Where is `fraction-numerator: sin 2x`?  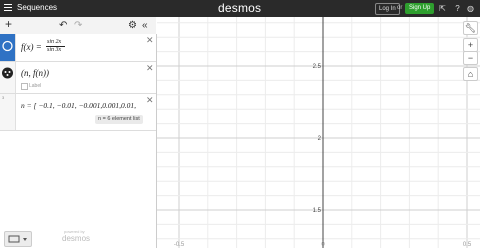 fraction-numerator: sin 2x is located at coordinates (54, 42).